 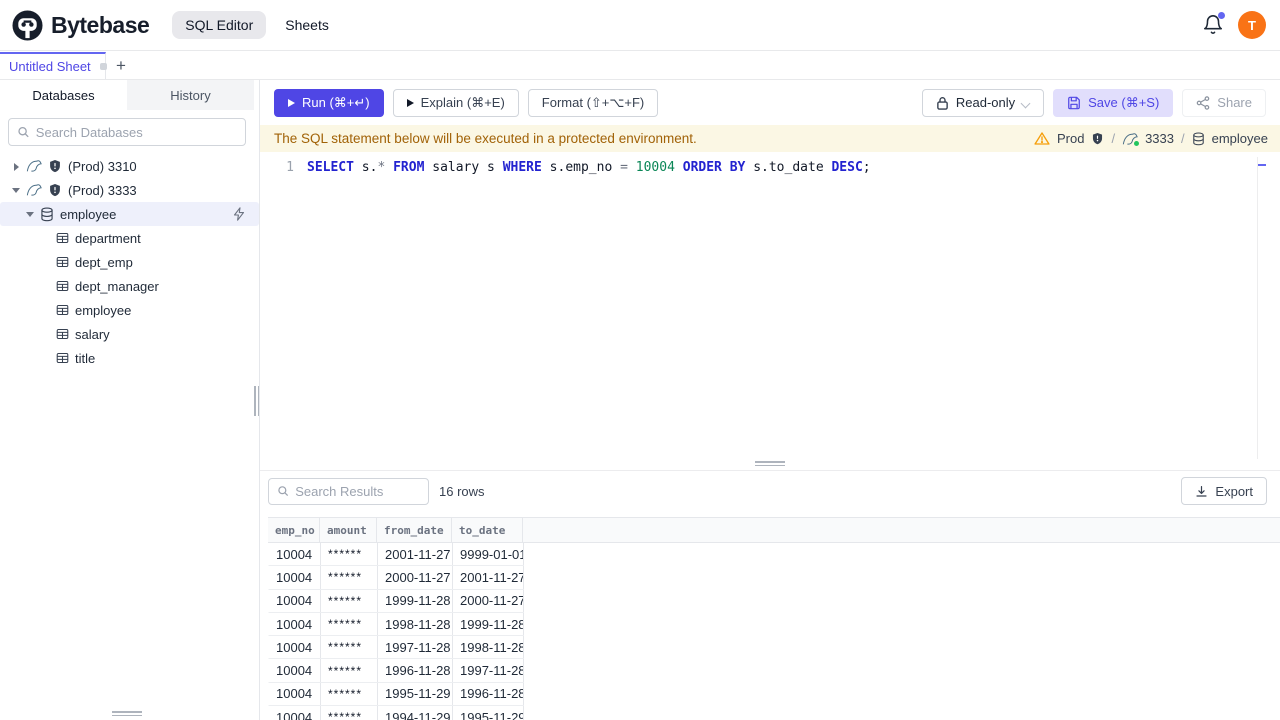 What do you see at coordinates (307, 25) in the screenshot?
I see `nav-sheets: Sheets` at bounding box center [307, 25].